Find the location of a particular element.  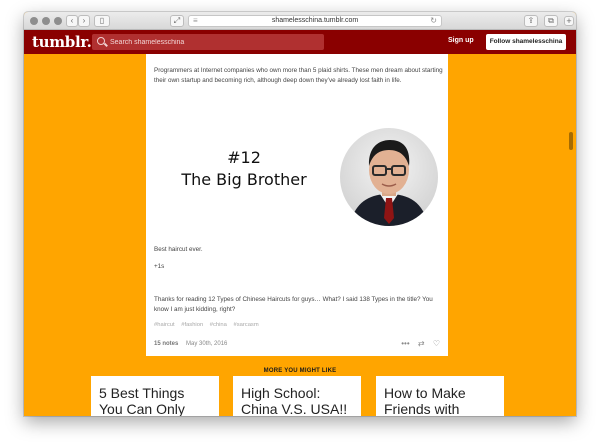

close-window-button is located at coordinates (34, 21).